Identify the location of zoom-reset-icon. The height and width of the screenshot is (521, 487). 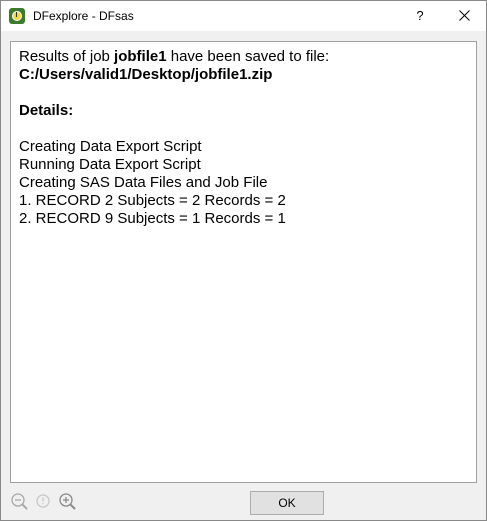
(43, 501).